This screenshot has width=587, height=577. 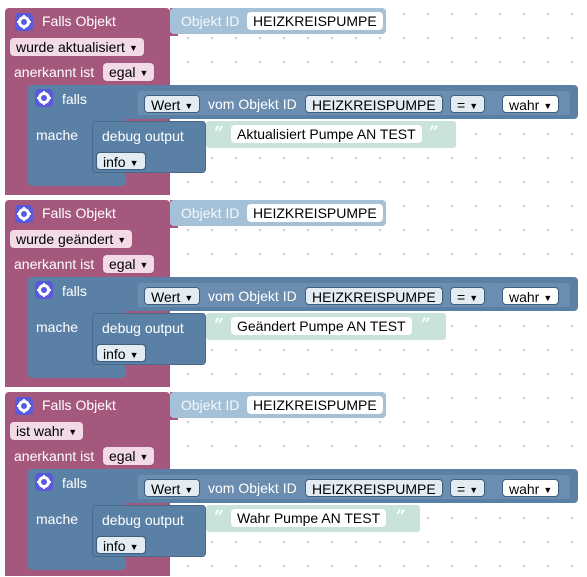 What do you see at coordinates (65, 239) in the screenshot?
I see `event-type-value: wurde geändert` at bounding box center [65, 239].